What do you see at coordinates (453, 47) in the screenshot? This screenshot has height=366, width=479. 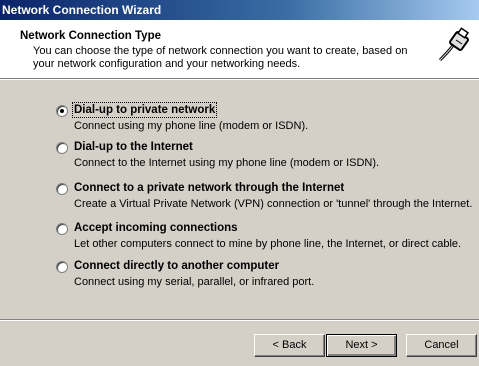 I see `network-plug-icon` at bounding box center [453, 47].